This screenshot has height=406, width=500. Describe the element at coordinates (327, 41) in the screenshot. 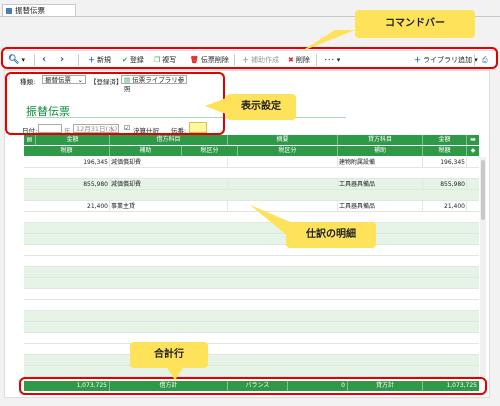

I see `command-bar-pointer` at that location.